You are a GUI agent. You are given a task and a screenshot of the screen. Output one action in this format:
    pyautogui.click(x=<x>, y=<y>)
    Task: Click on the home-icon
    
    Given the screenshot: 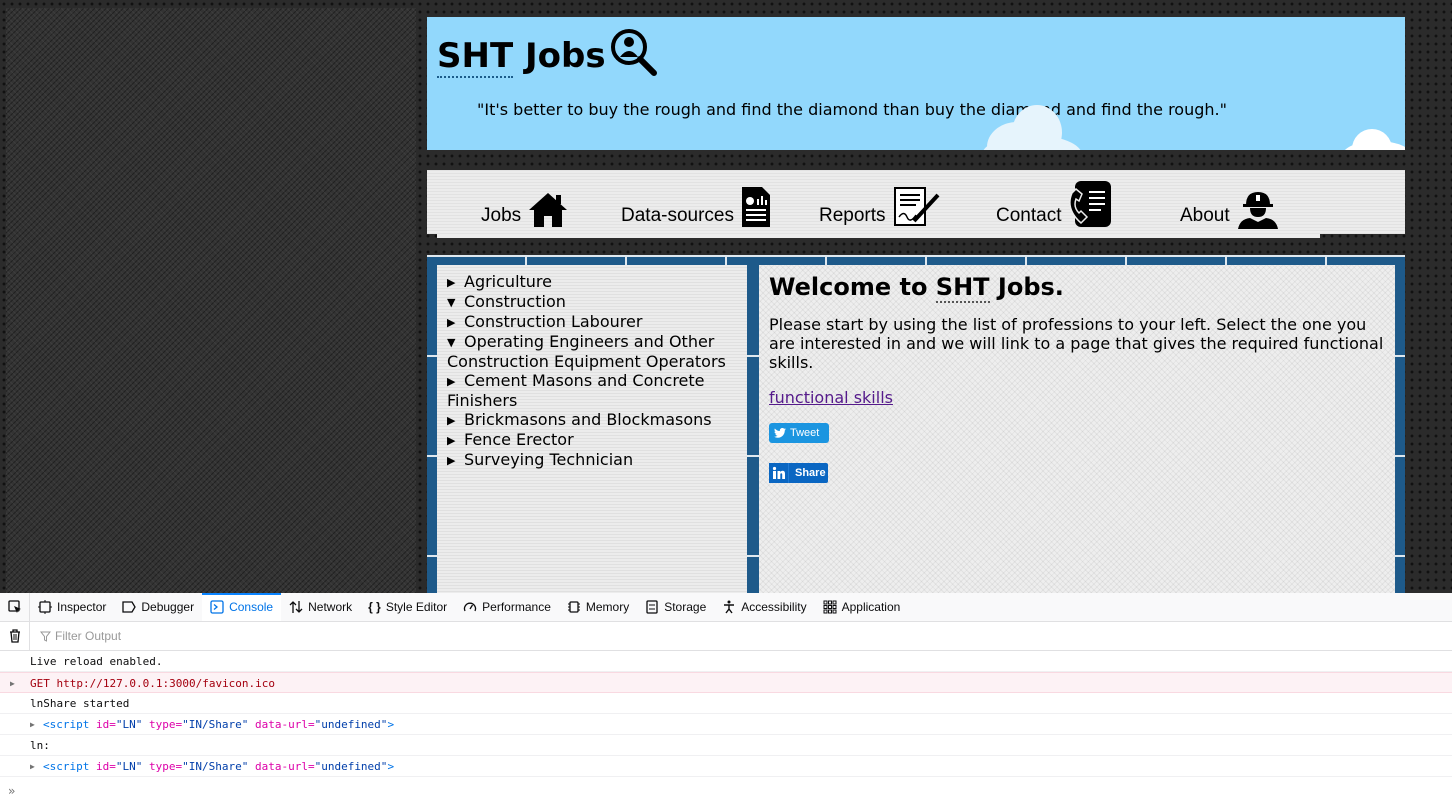 What is the action you would take?
    pyautogui.click(x=548, y=210)
    